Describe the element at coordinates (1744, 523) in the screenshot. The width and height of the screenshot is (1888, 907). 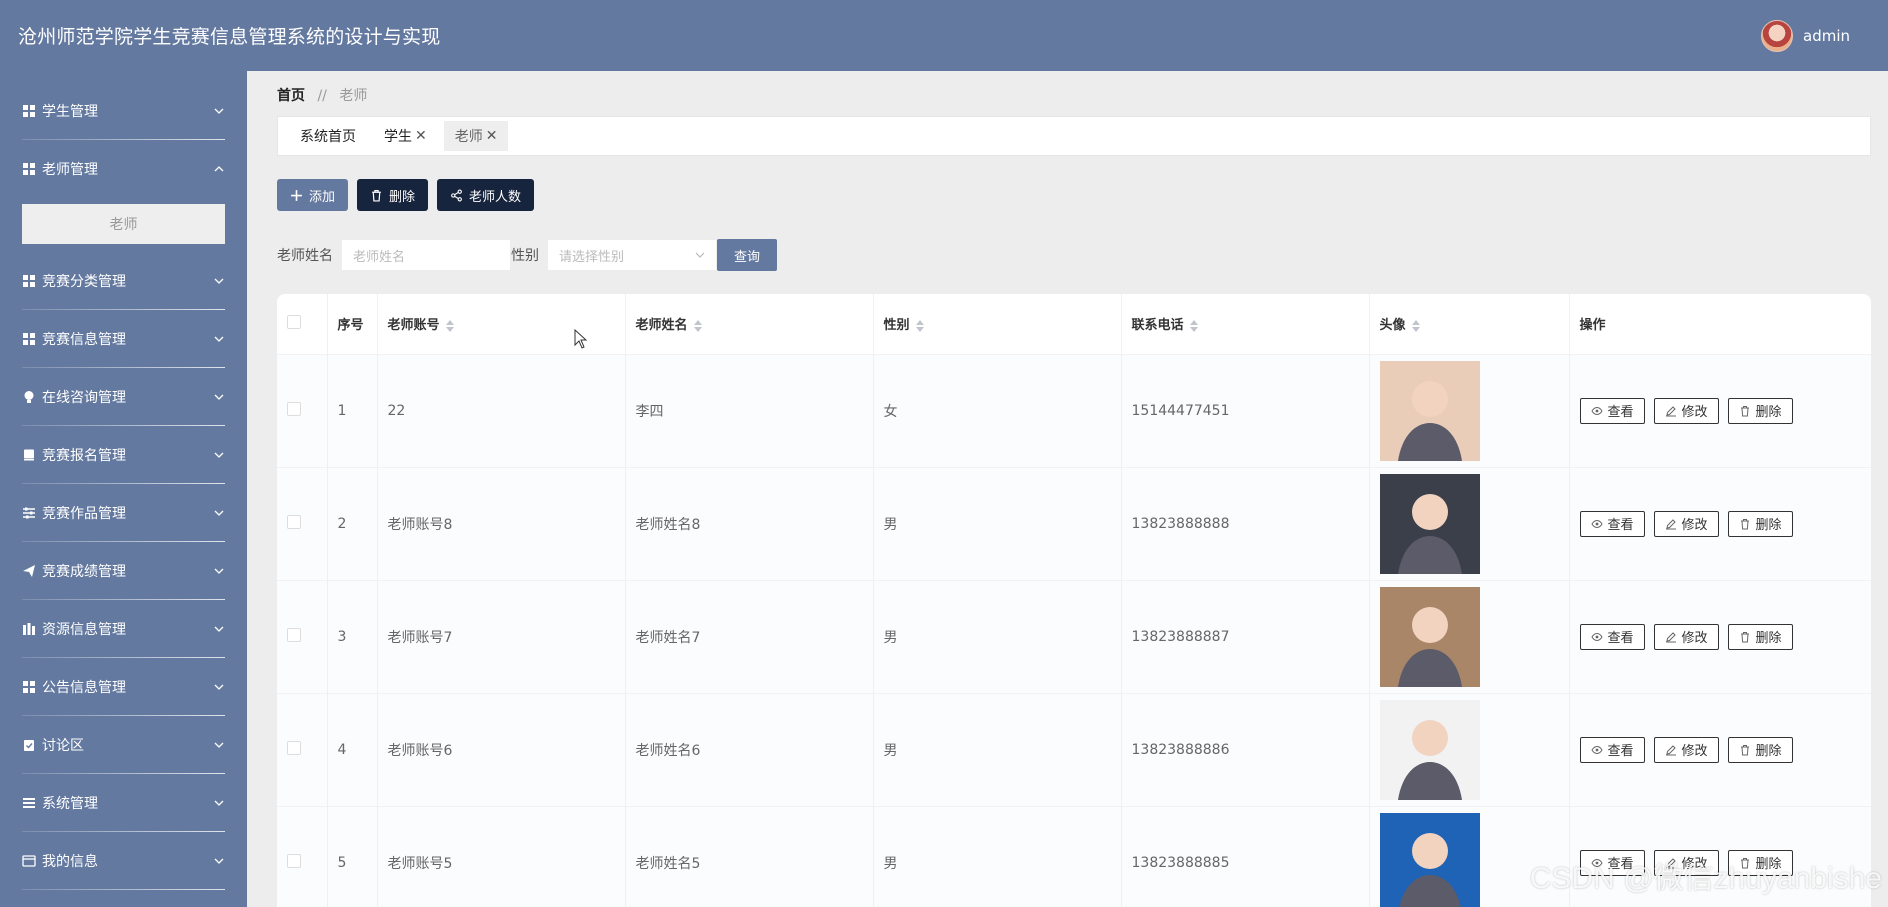
I see `trash-icon` at that location.